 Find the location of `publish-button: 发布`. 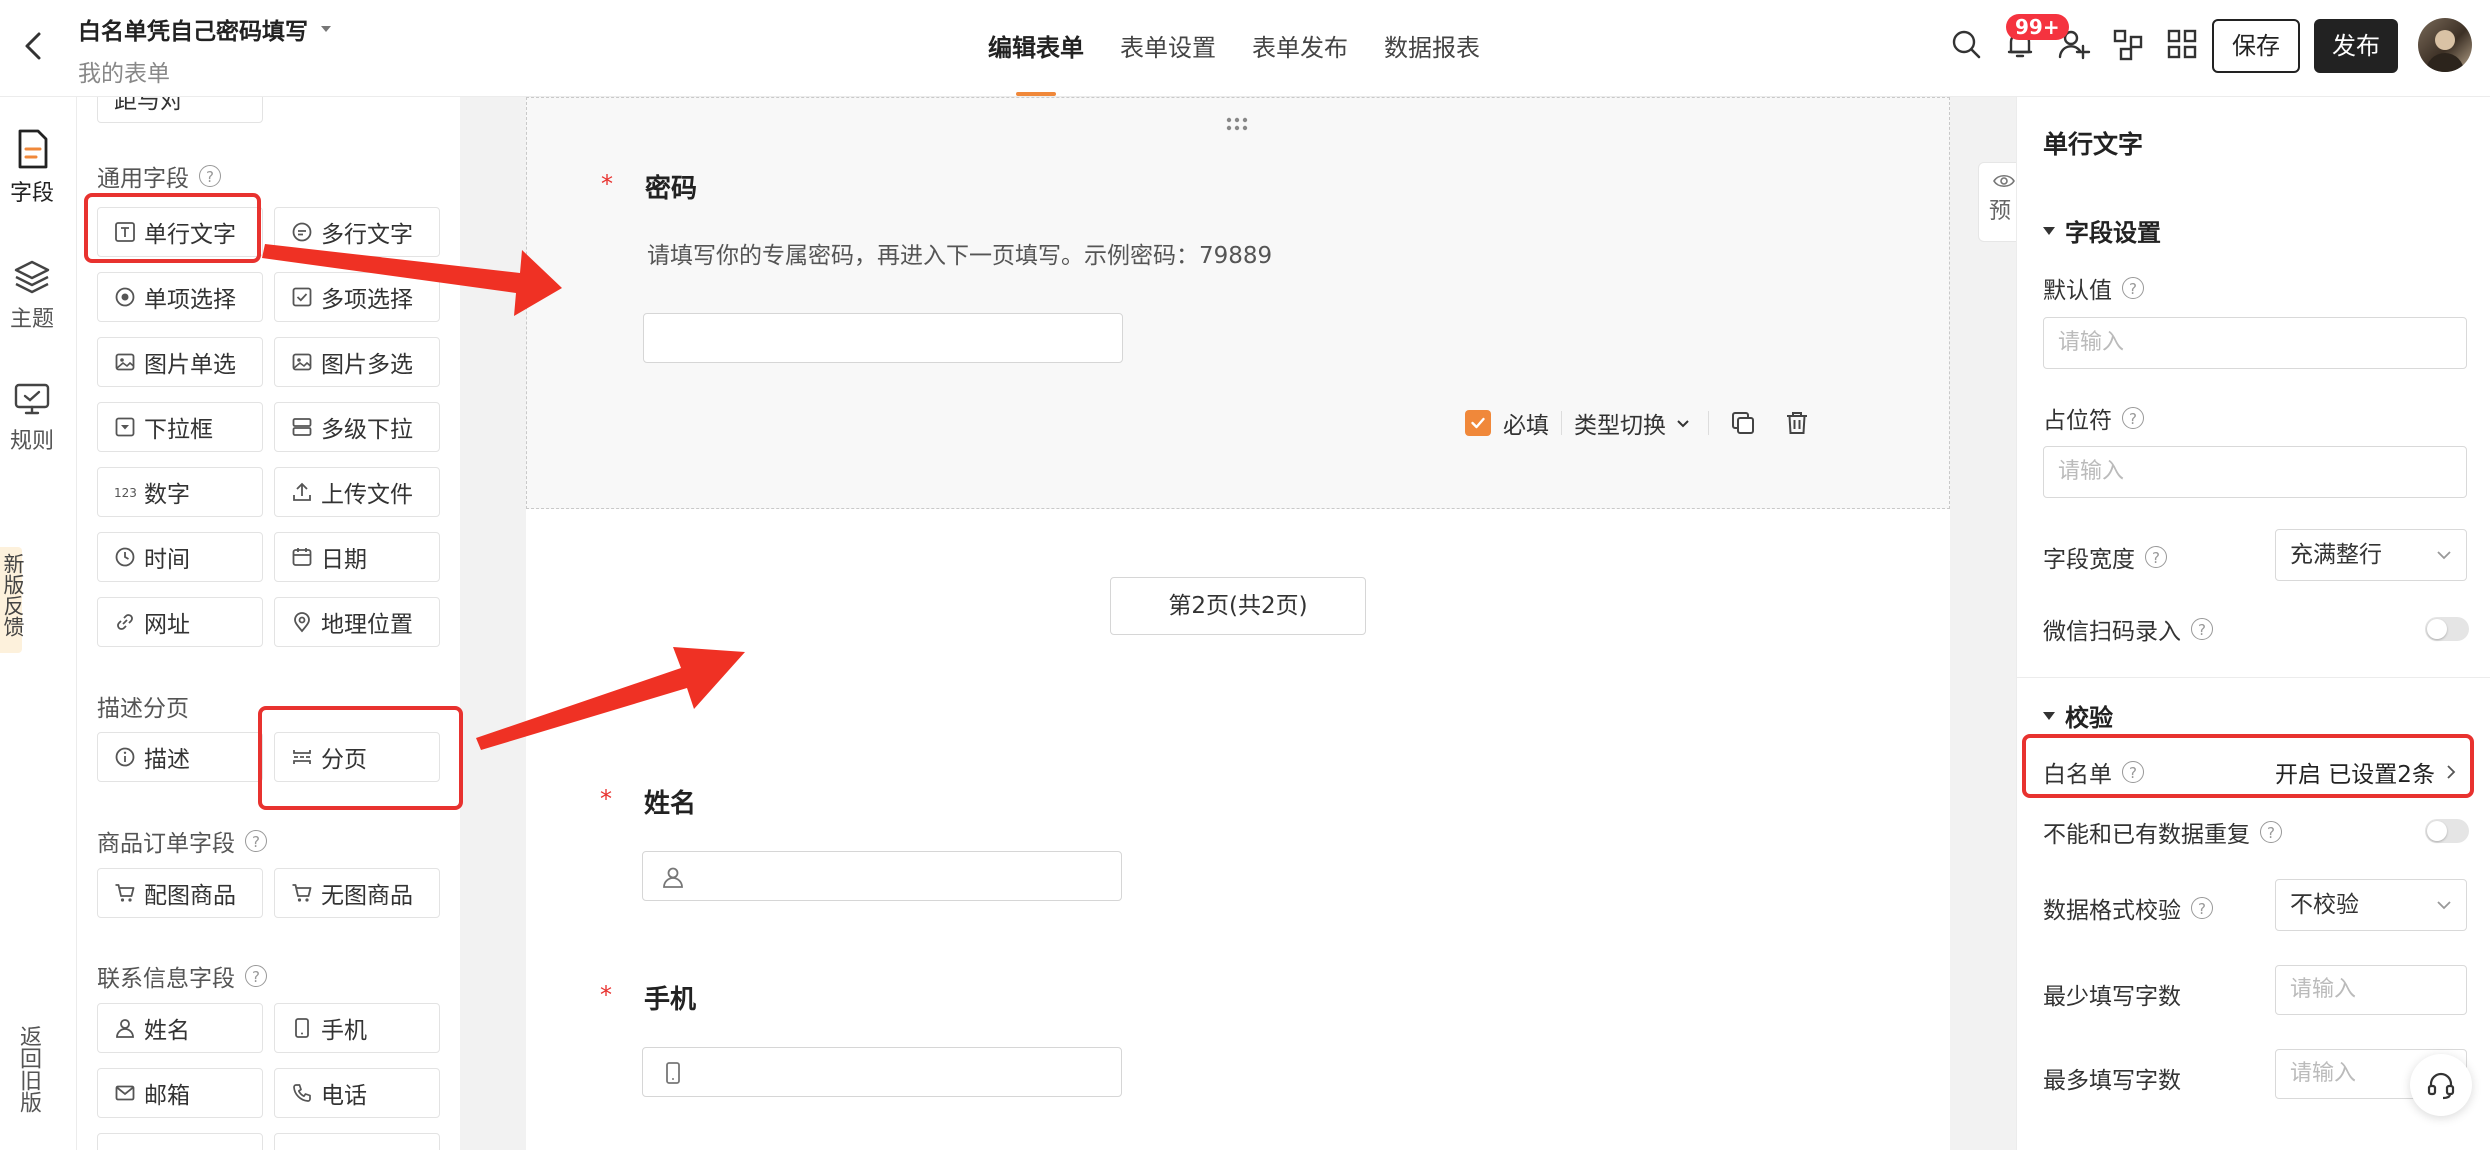

publish-button: 发布 is located at coordinates (2356, 46).